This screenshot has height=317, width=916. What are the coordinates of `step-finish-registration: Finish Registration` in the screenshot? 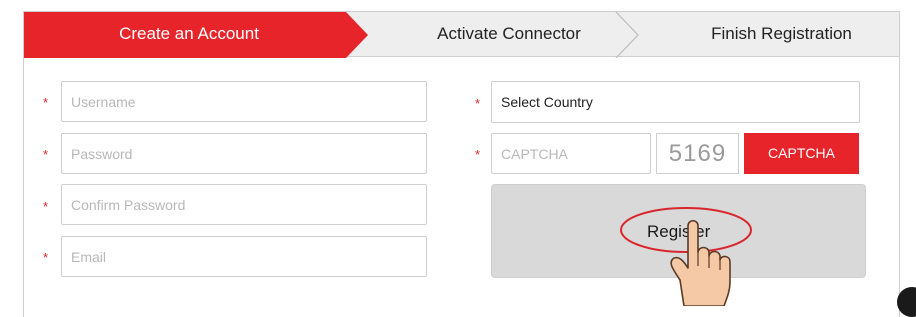 It's located at (781, 33).